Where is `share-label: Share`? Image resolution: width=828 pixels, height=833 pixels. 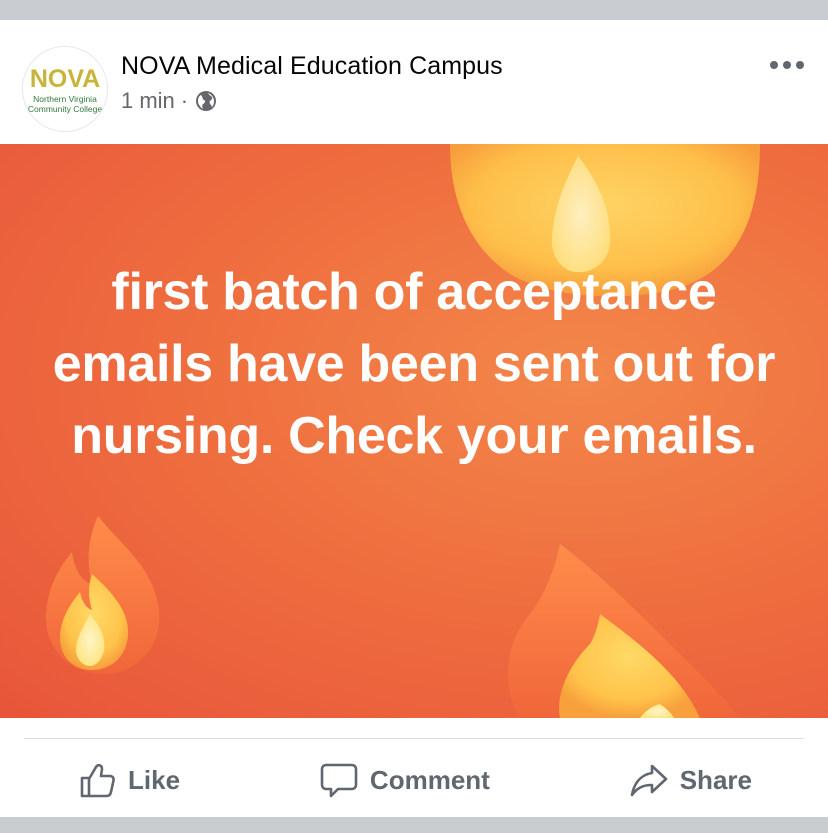 share-label: Share is located at coordinates (715, 779).